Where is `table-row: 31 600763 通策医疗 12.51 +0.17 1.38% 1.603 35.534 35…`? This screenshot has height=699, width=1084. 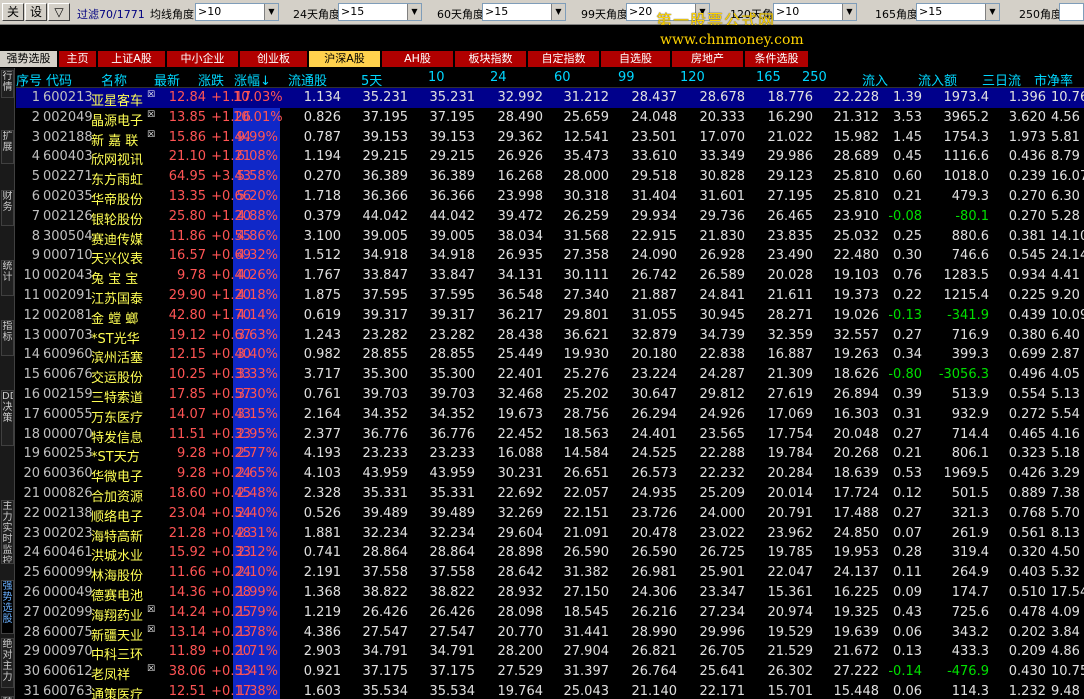
table-row: 31 600763 通策医疗 12.51 +0.17 1.38% 1.603 35.534 35… is located at coordinates (550, 690).